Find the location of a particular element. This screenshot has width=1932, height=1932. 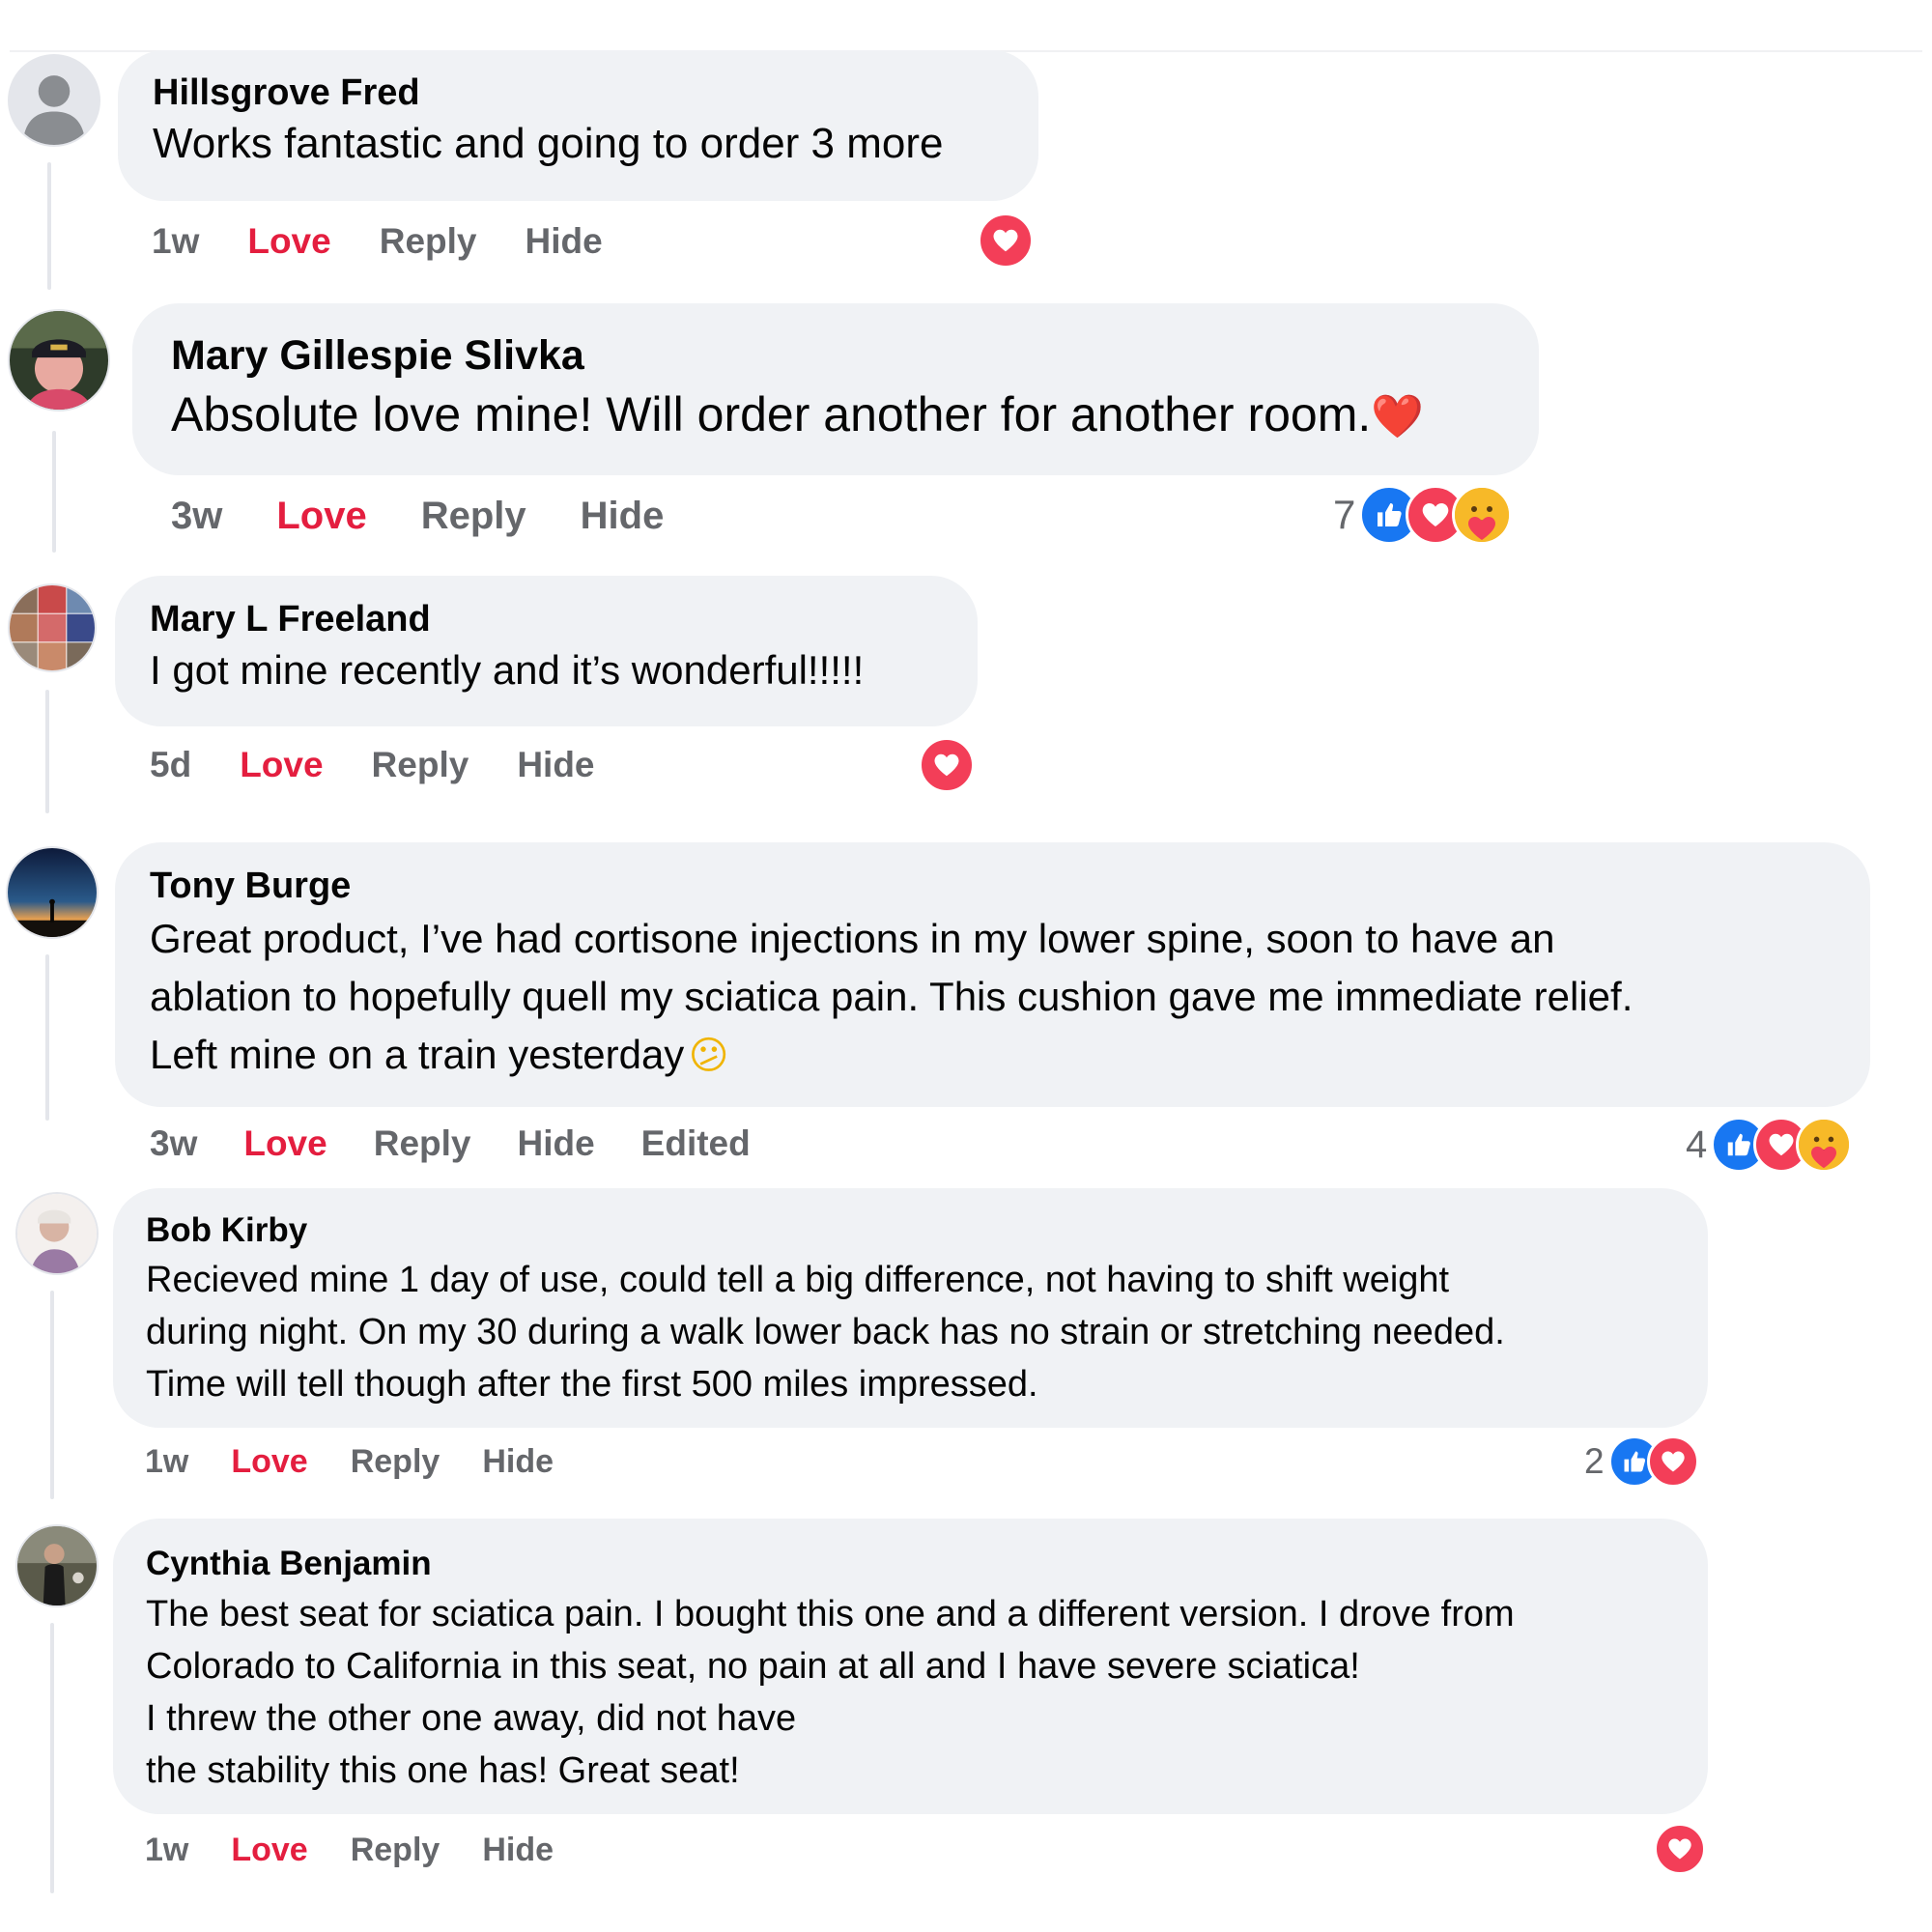

comment-author: Bob Kirby is located at coordinates (910, 1231).